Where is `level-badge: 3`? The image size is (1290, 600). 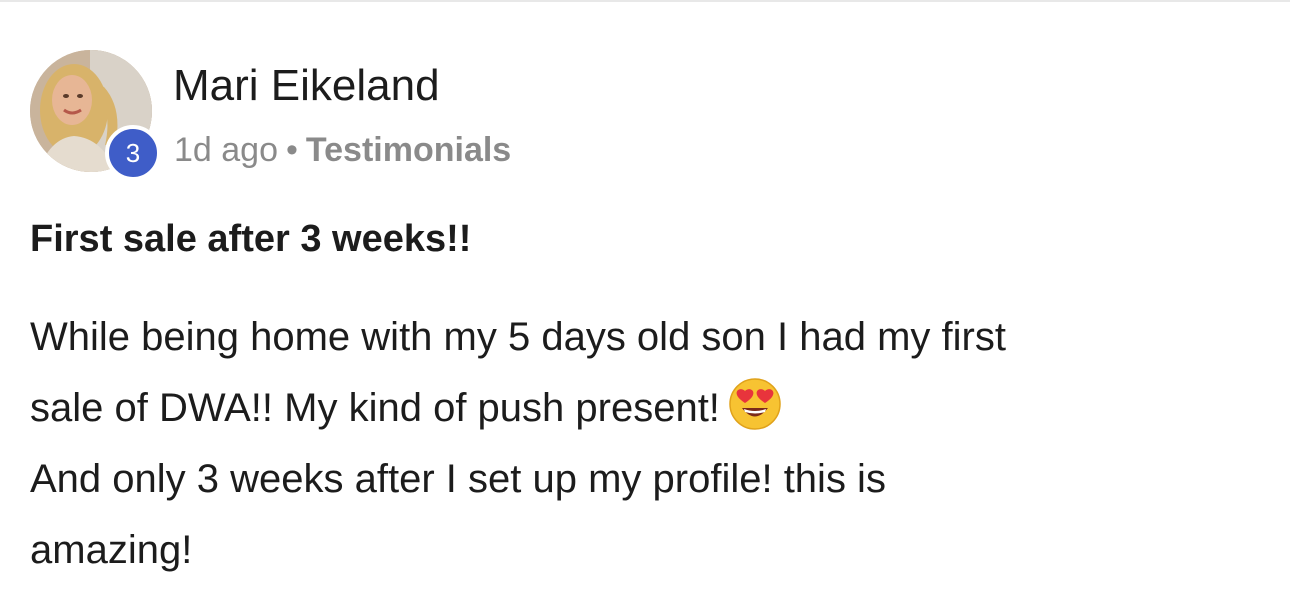
level-badge: 3 is located at coordinates (133, 153).